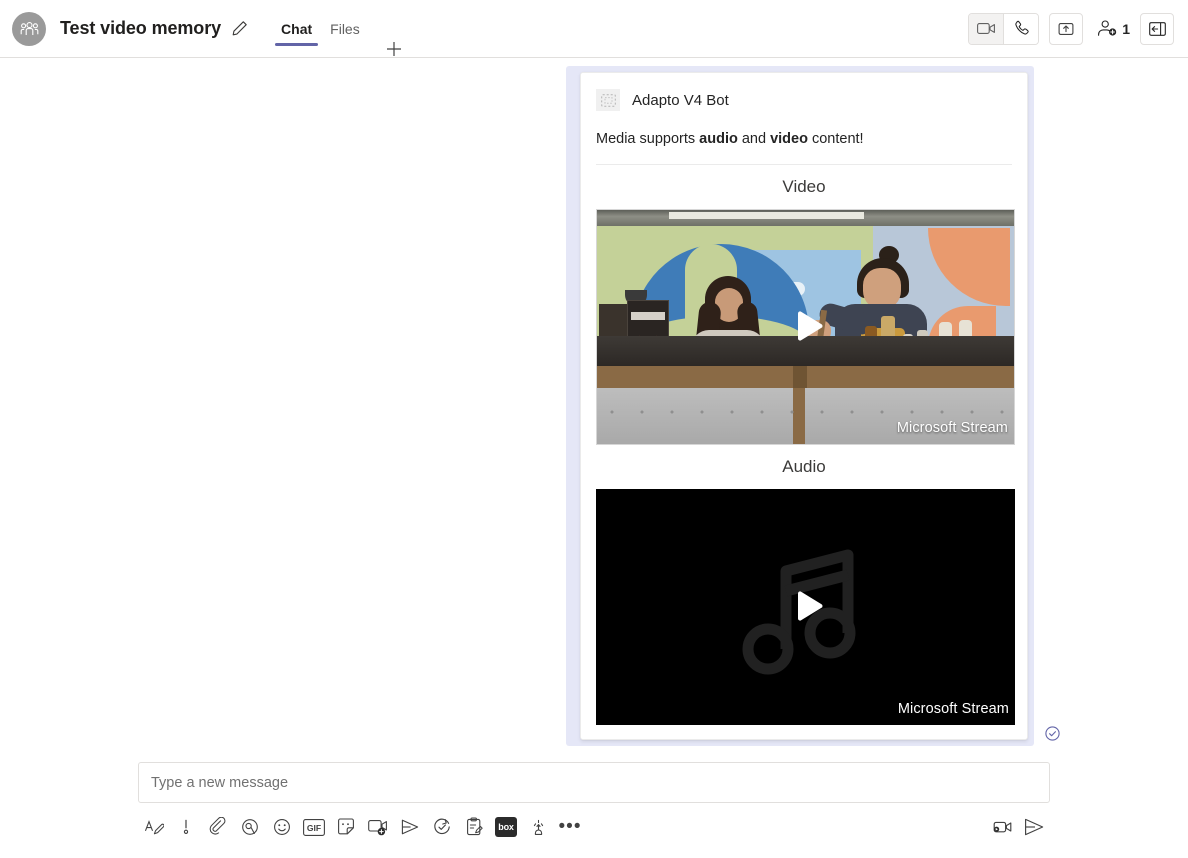 The width and height of the screenshot is (1188, 858). I want to click on smiley-icon, so click(282, 827).